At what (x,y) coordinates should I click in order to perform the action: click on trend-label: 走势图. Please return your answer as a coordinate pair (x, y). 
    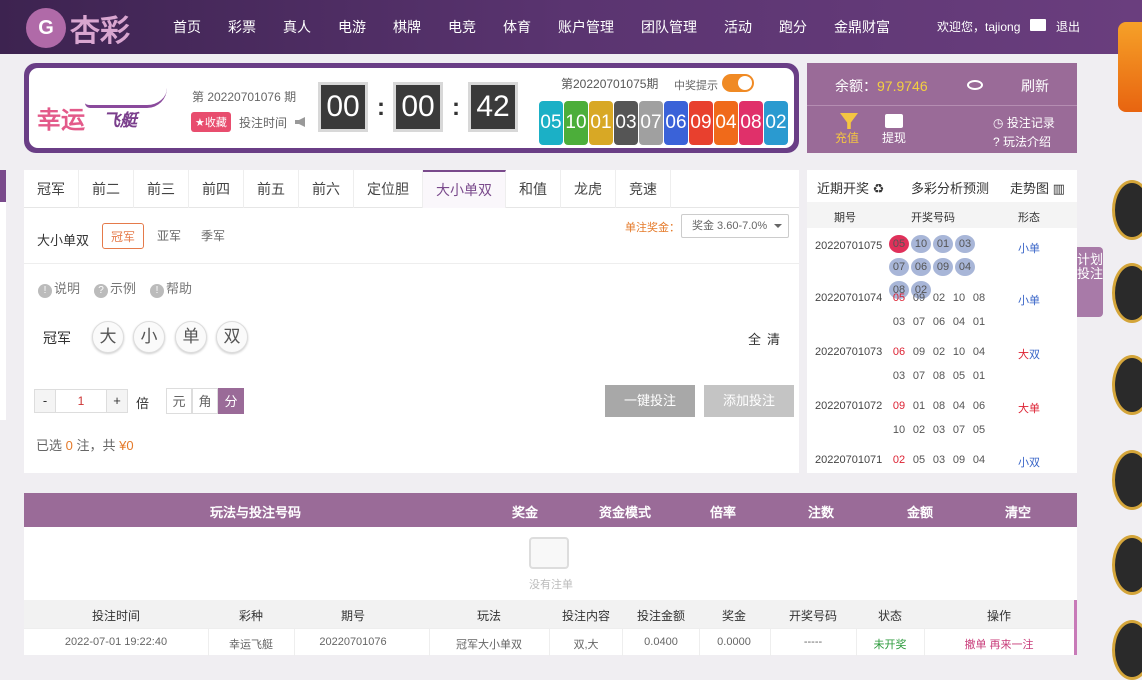
    Looking at the image, I should click on (1030, 188).